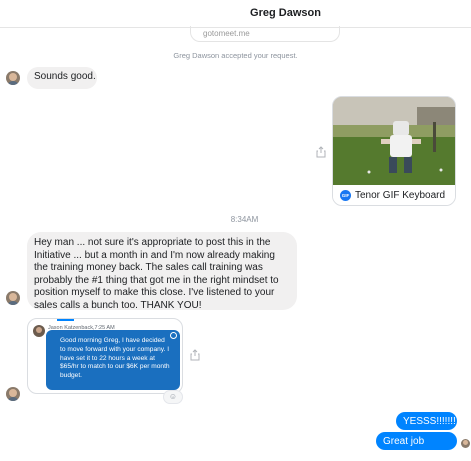 This screenshot has width=471, height=461. What do you see at coordinates (235, 55) in the screenshot?
I see `system-message: Greg Dawson accepted your request.` at bounding box center [235, 55].